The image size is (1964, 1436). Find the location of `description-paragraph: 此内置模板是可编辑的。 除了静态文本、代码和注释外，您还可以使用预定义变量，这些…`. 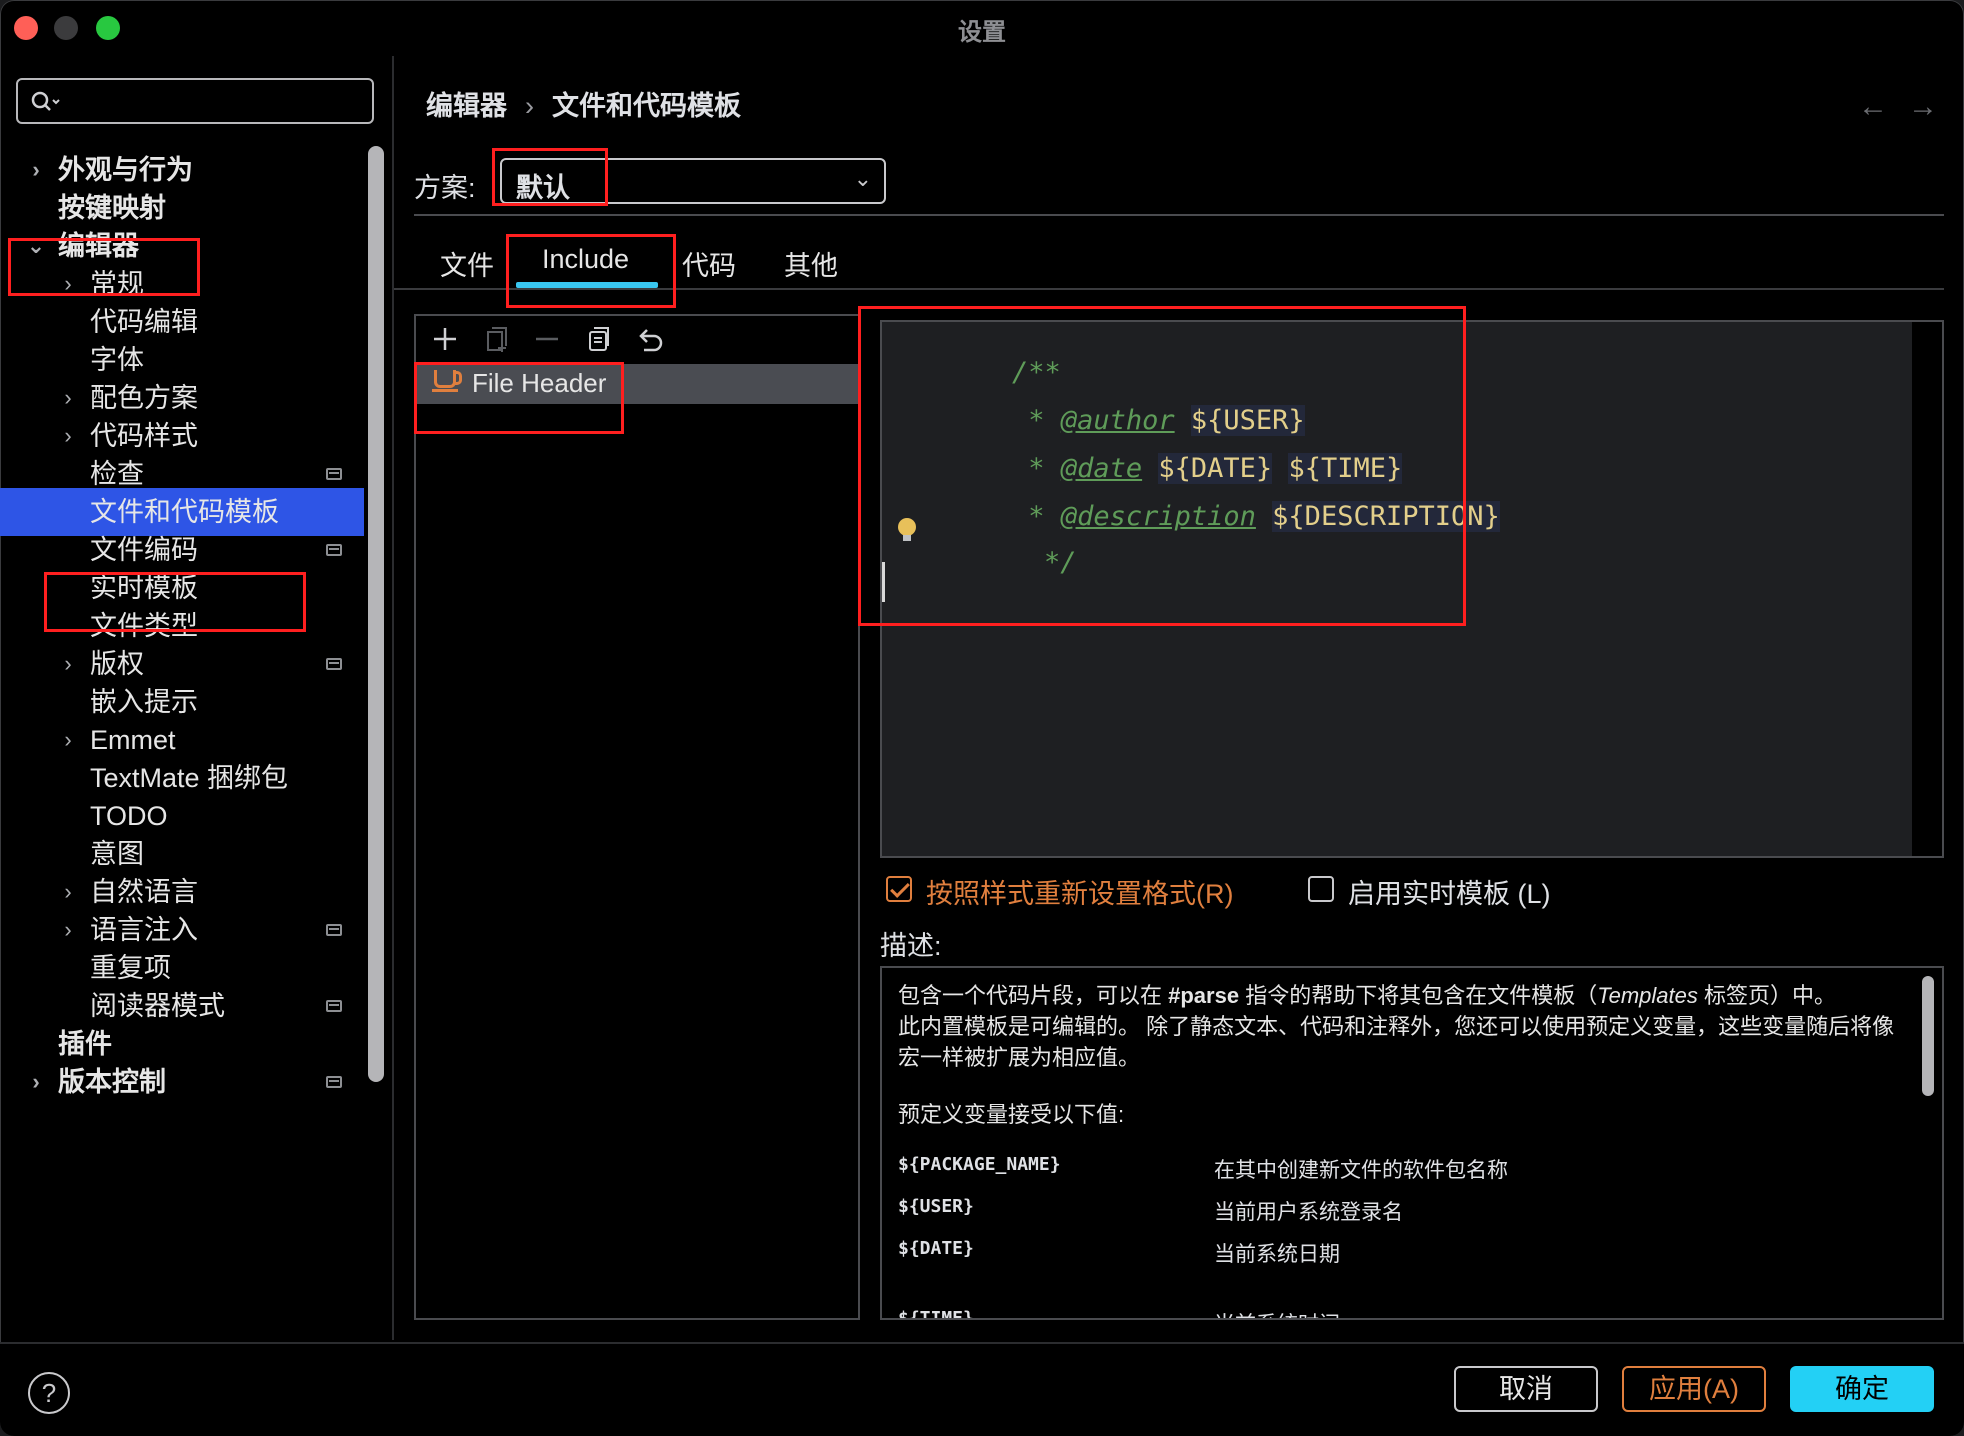

description-paragraph: 此内置模板是可编辑的。 除了静态文本、代码和注释外，您还可以使用预定义变量，这些… is located at coordinates (1396, 1042).